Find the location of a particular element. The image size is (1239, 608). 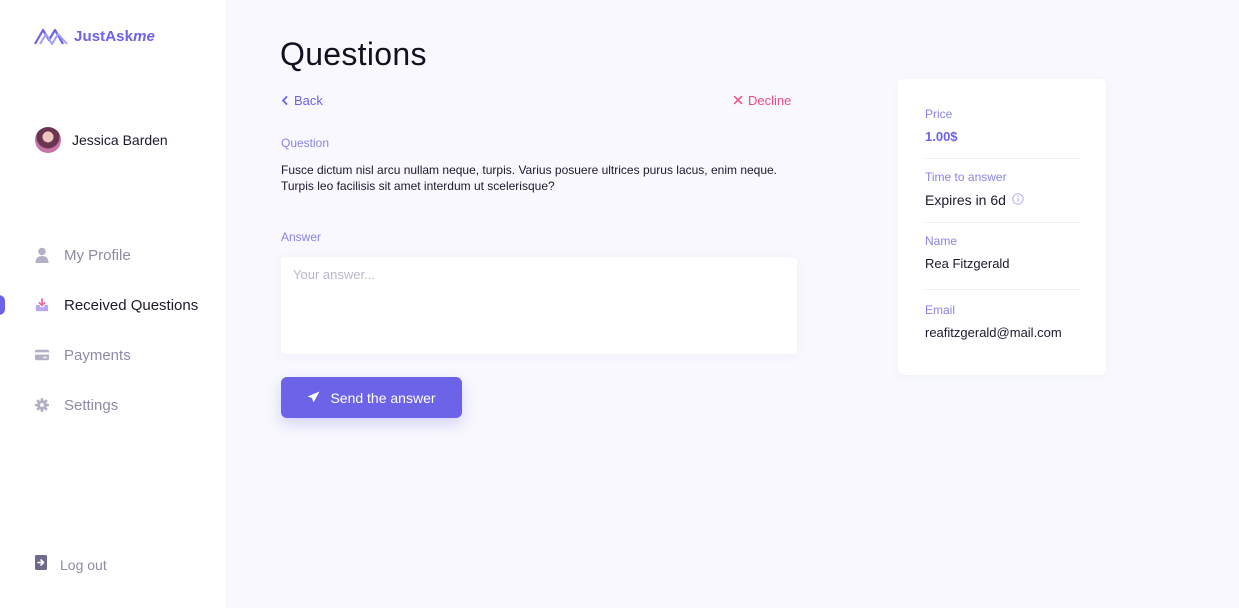

sidebar-item-payments: Payments is located at coordinates (113, 355).